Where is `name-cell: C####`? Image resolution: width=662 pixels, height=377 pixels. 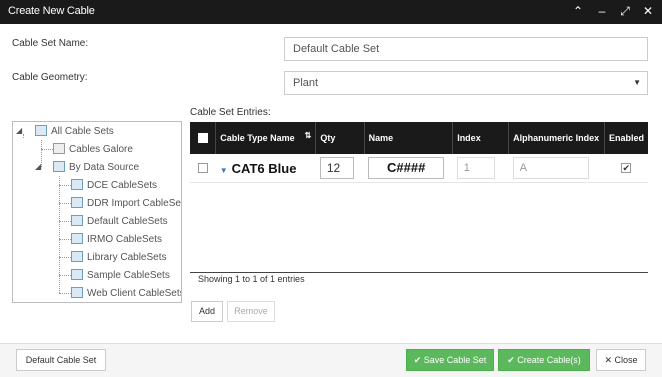 name-cell: C#### is located at coordinates (408, 168).